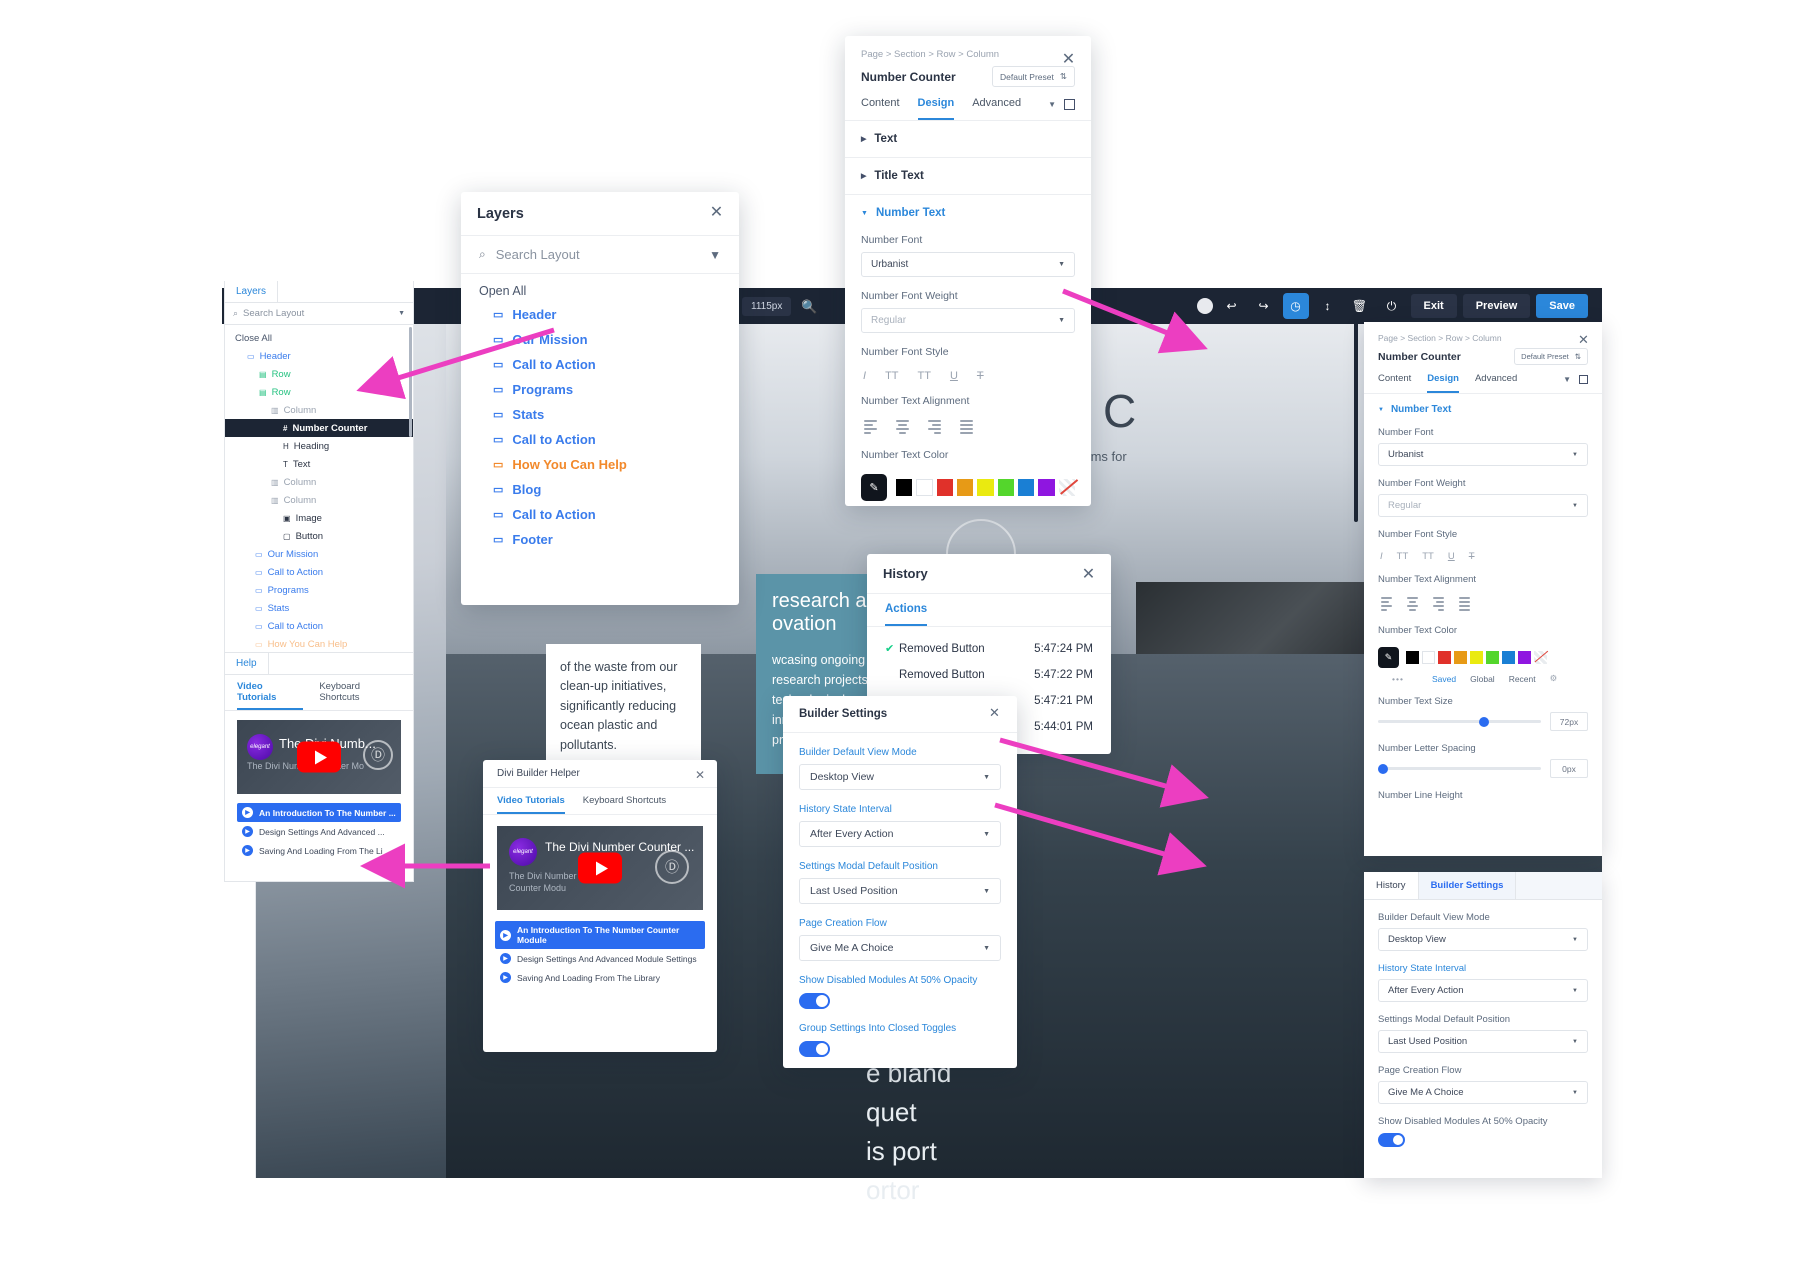  What do you see at coordinates (1483, 990) in the screenshot?
I see `history-state-interval-select: After Every Action ▼` at bounding box center [1483, 990].